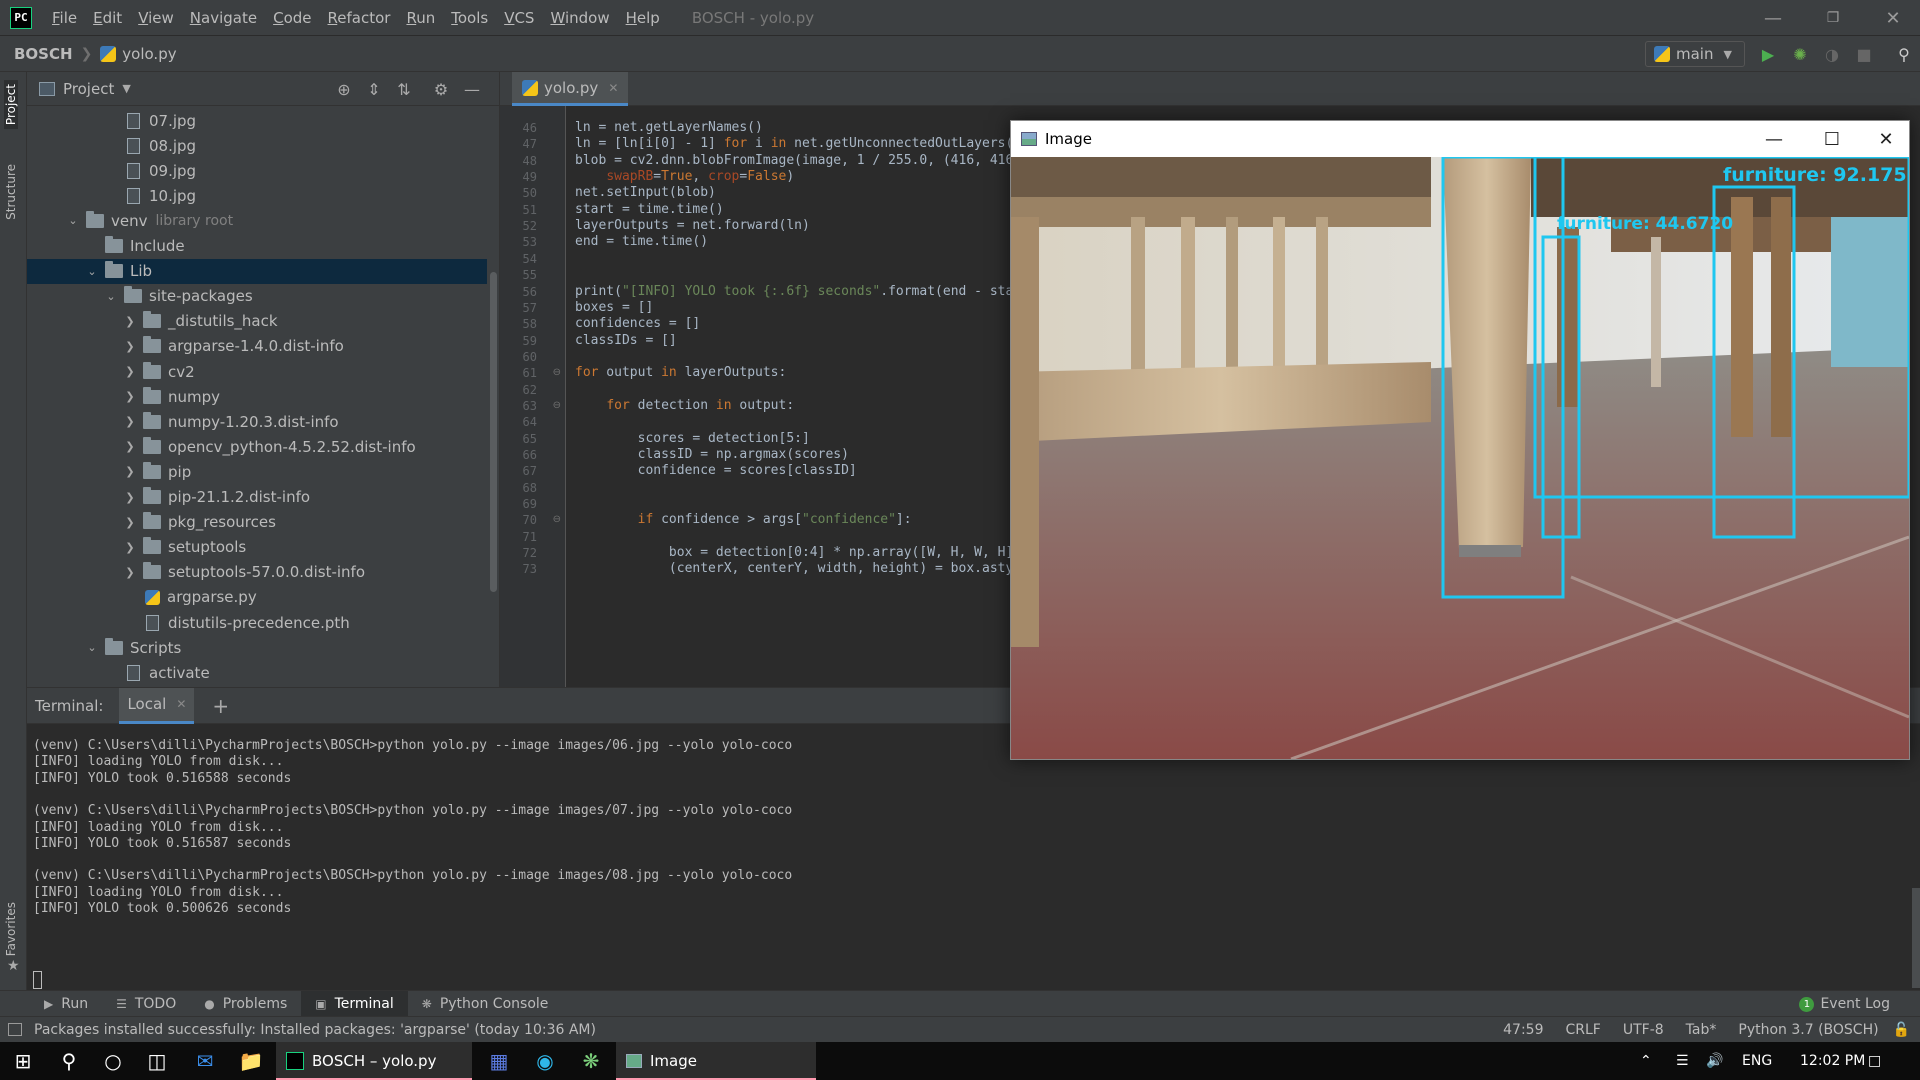 Image resolution: width=1920 pixels, height=1080 pixels. What do you see at coordinates (257, 421) in the screenshot?
I see `tree-item: ❯ numpy-1.20.3.dist-info` at bounding box center [257, 421].